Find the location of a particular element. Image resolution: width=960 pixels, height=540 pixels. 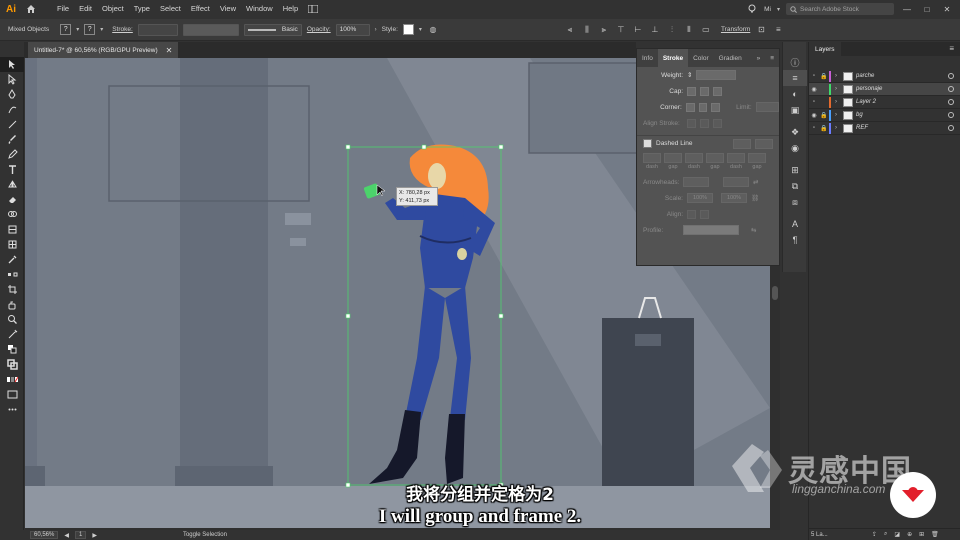

color-guide-icon: ❖ is located at coordinates (795, 132).